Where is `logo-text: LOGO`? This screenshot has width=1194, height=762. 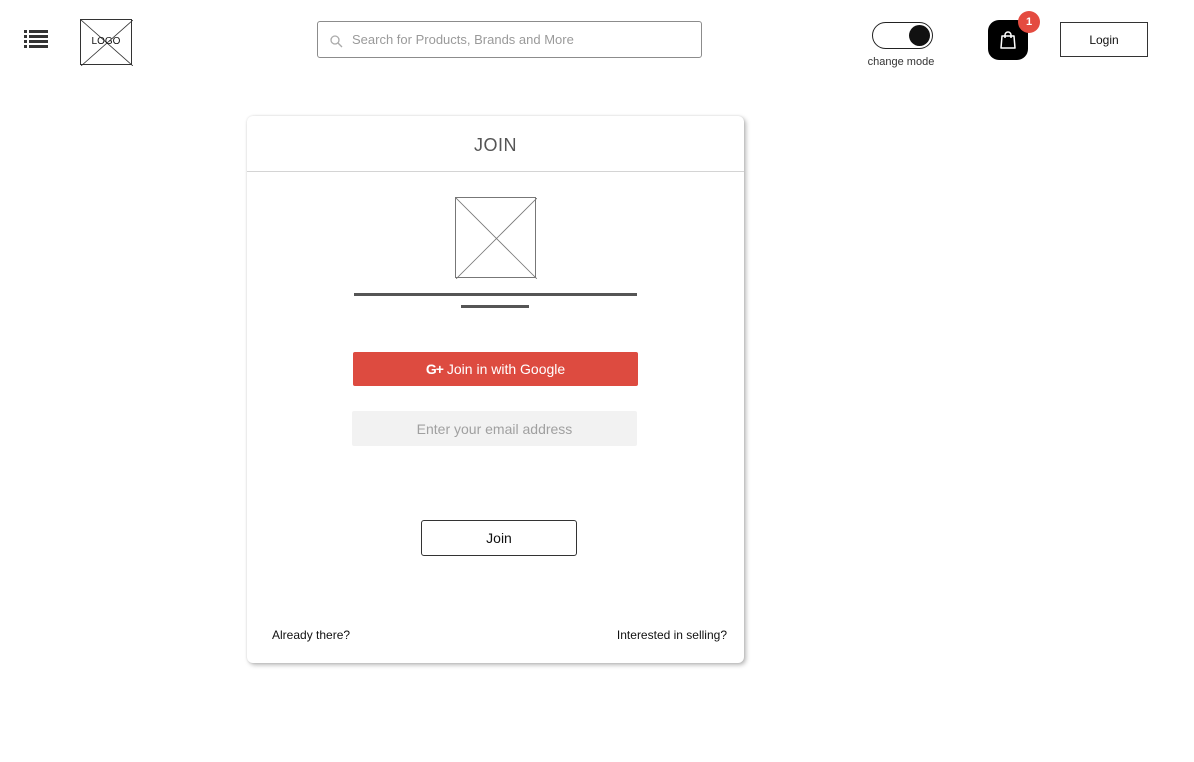 logo-text: LOGO is located at coordinates (106, 41).